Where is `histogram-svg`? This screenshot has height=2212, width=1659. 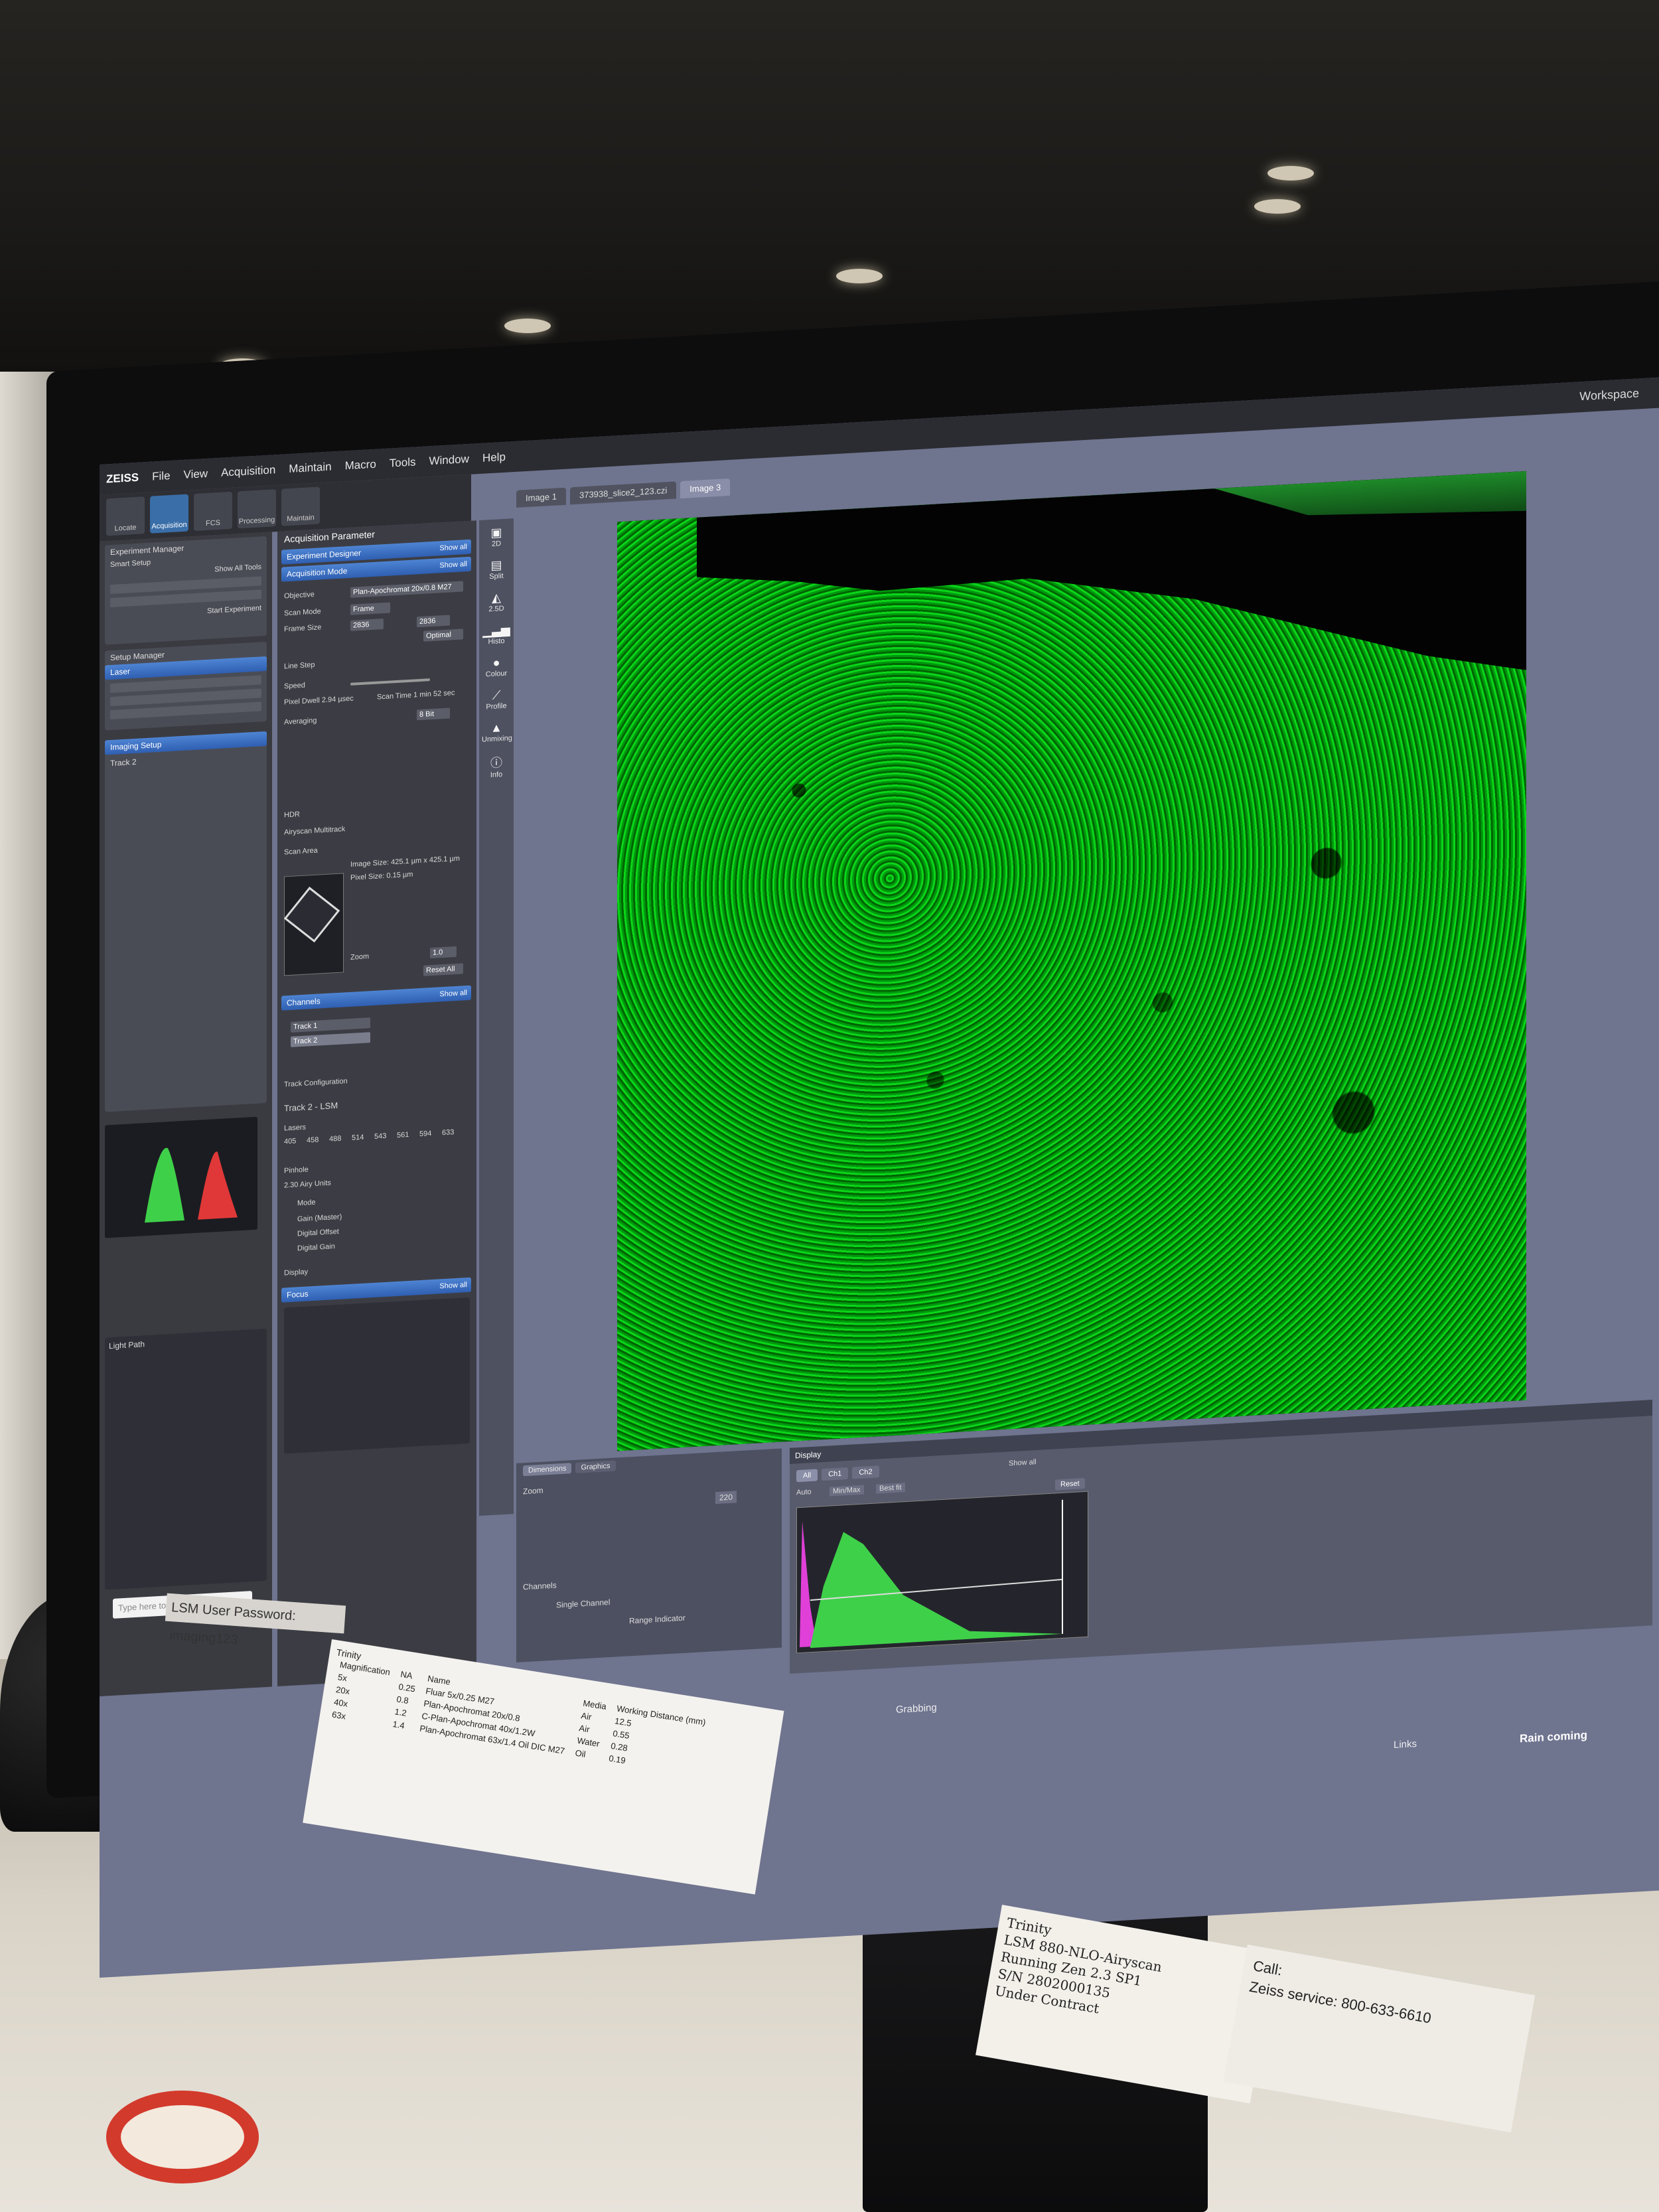
histogram-svg is located at coordinates (931, 1574).